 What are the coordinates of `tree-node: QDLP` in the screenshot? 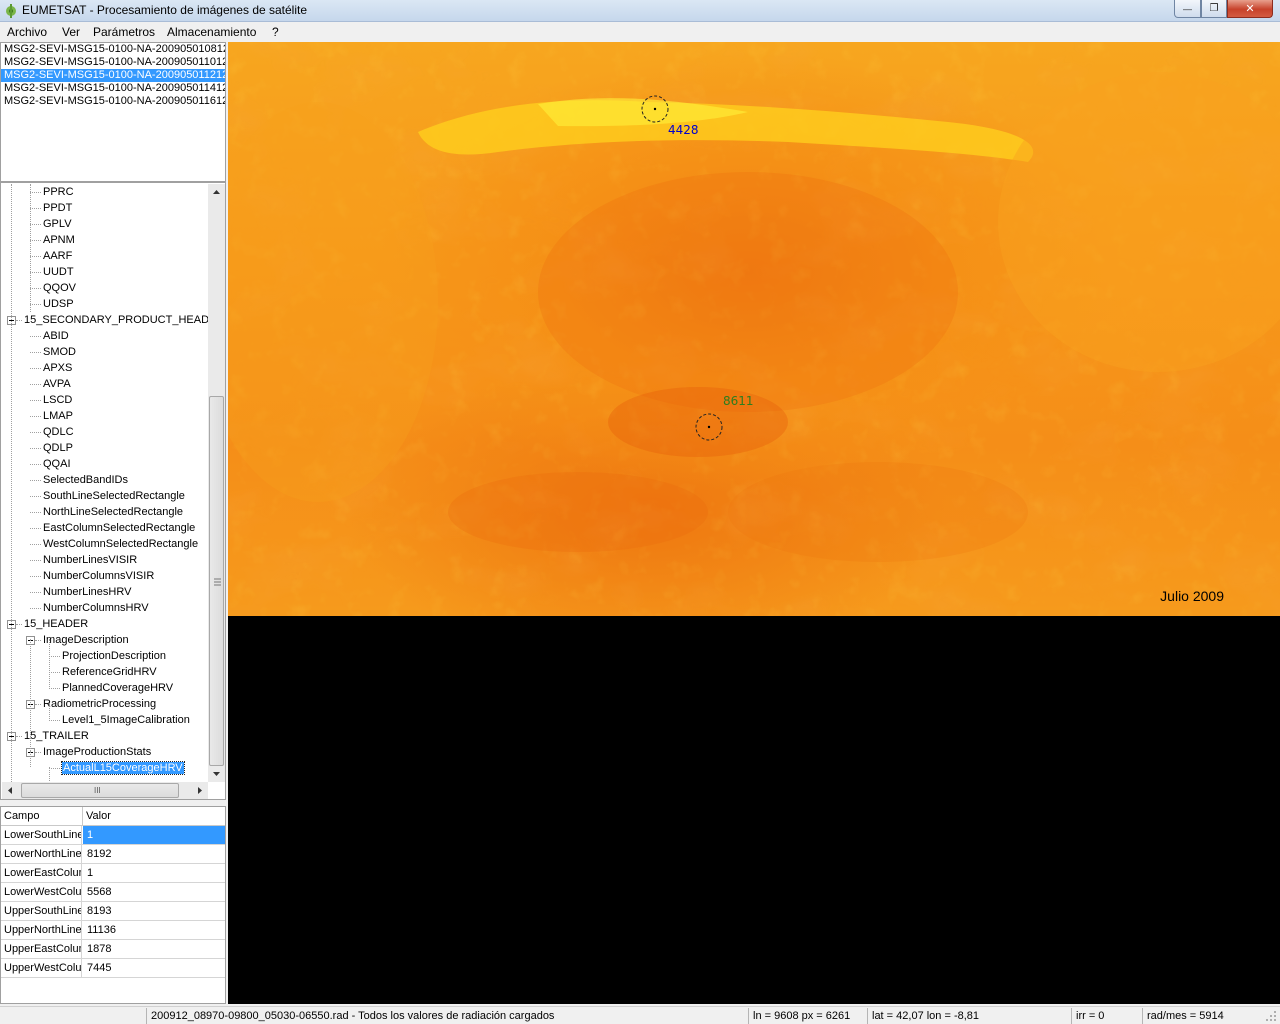 It's located at (58, 448).